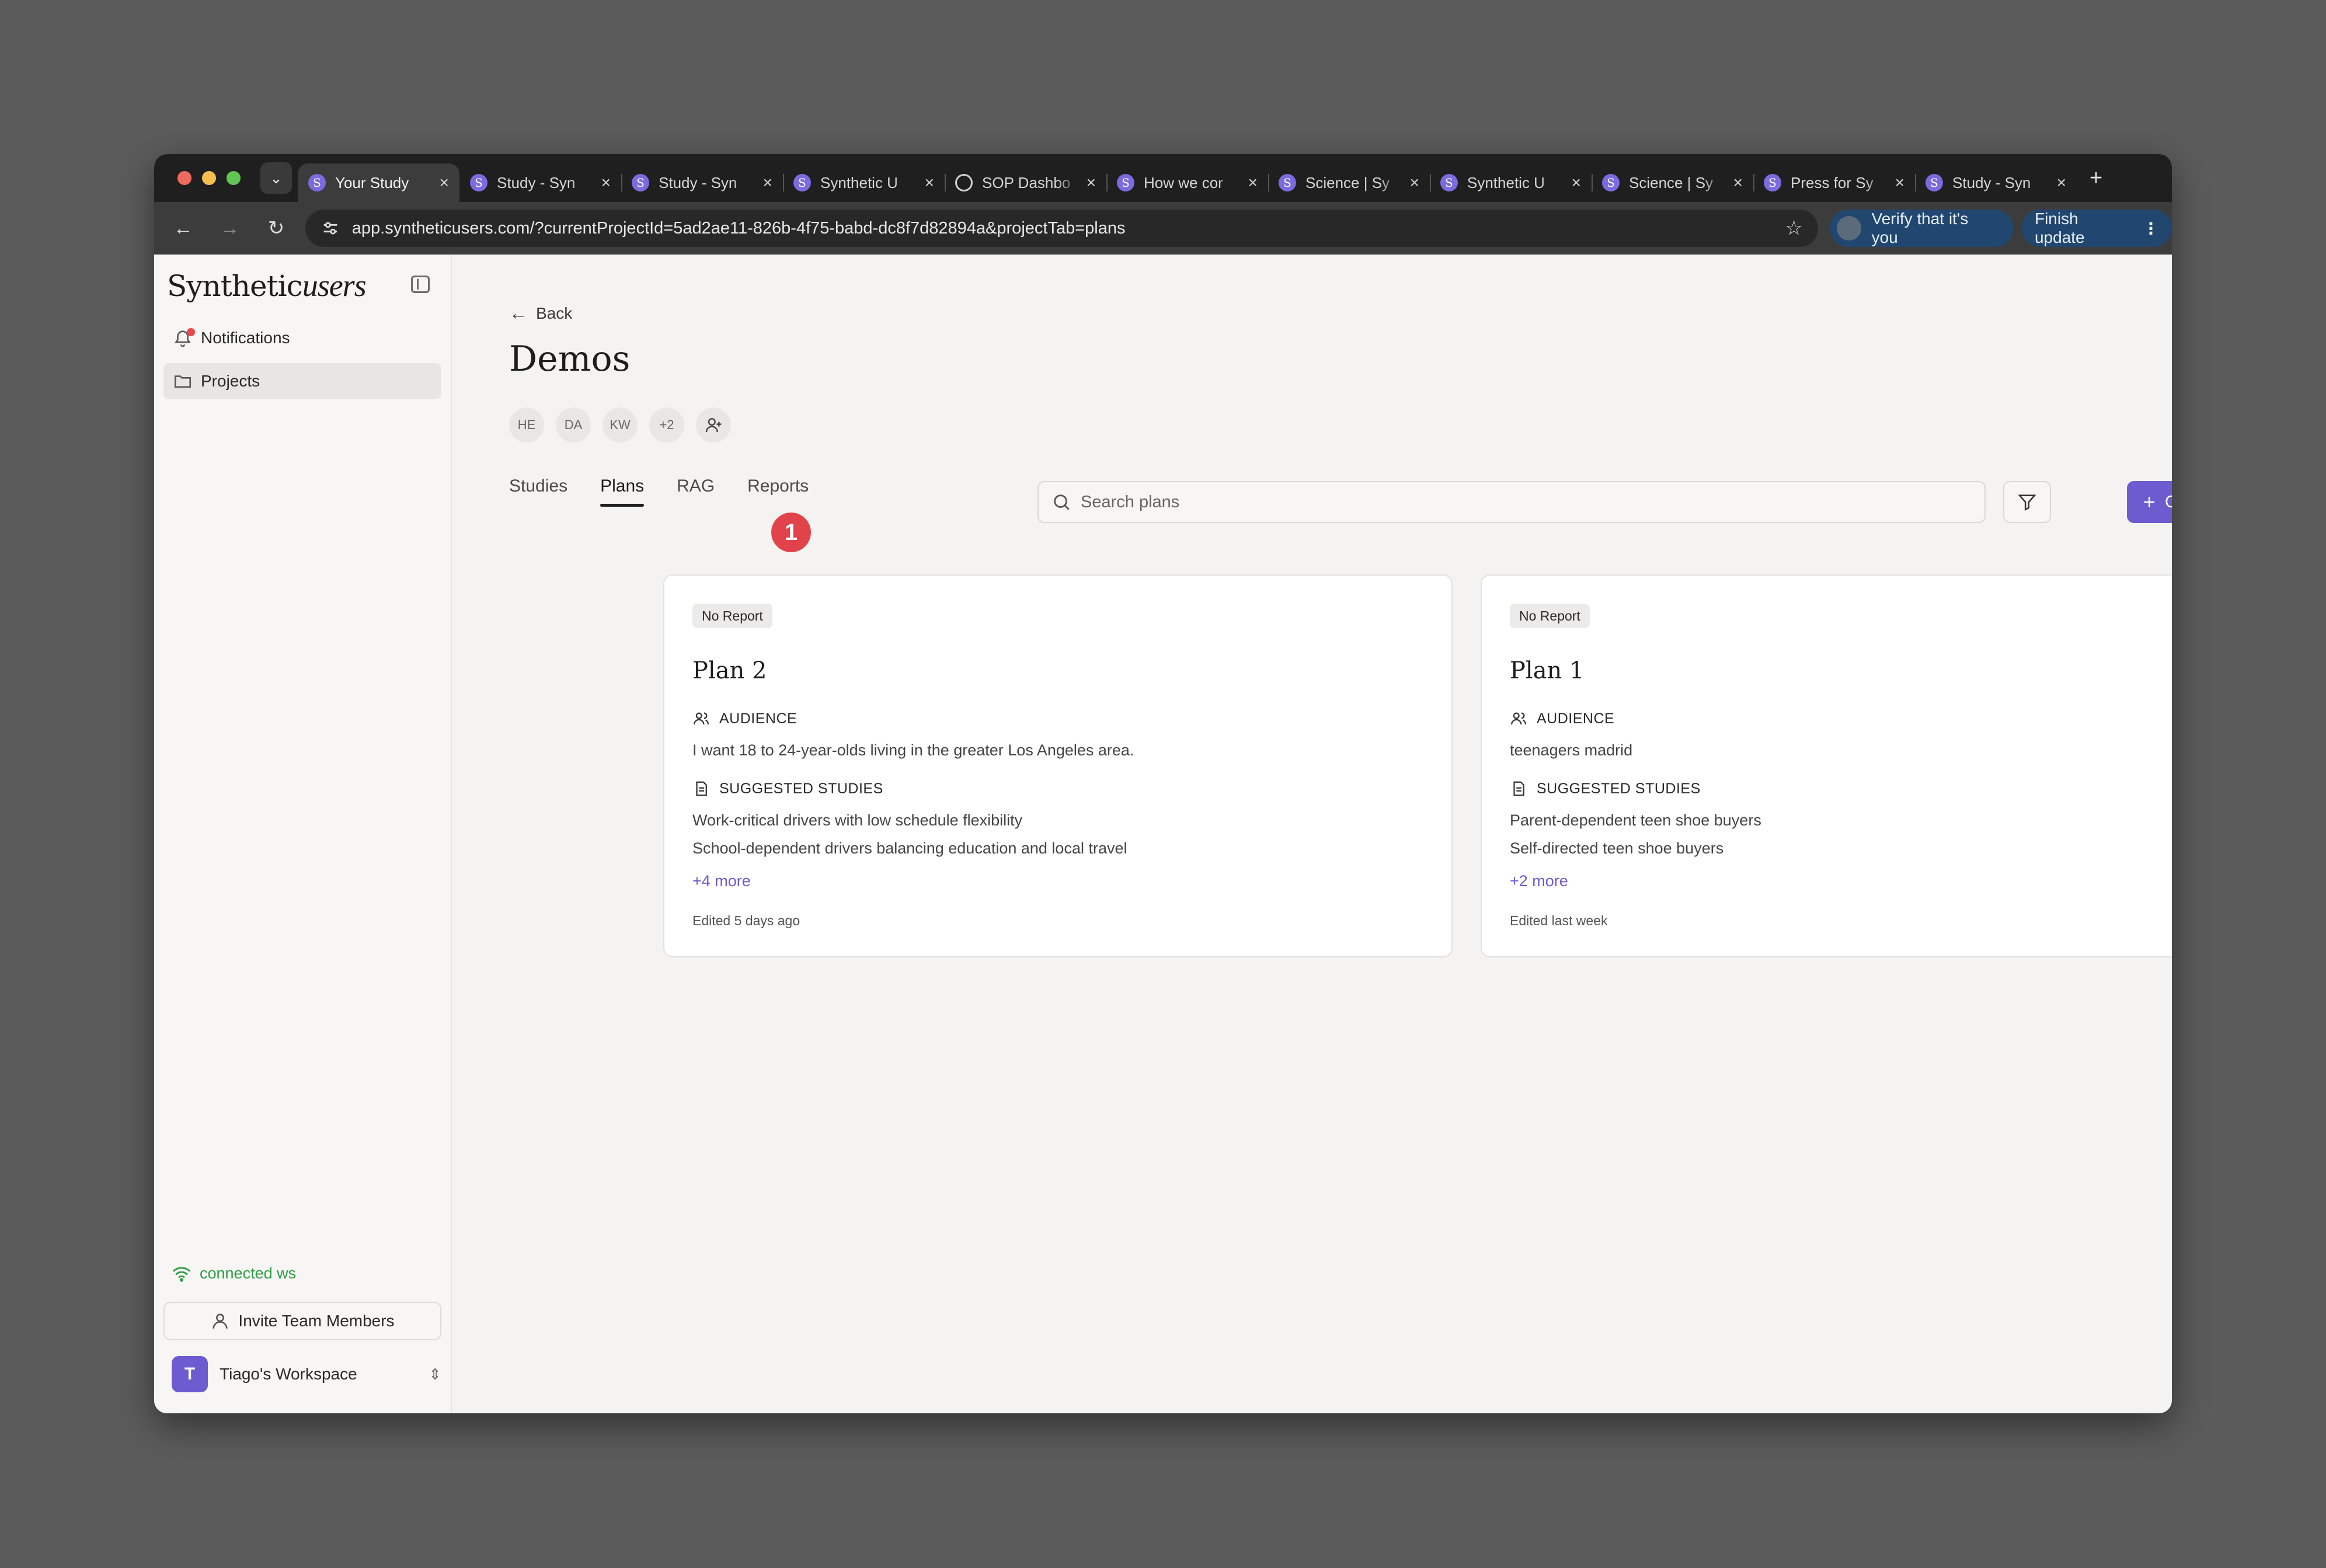 The width and height of the screenshot is (2326, 1568). Describe the element at coordinates (1548, 670) in the screenshot. I see `plan-title: Plan 1` at that location.